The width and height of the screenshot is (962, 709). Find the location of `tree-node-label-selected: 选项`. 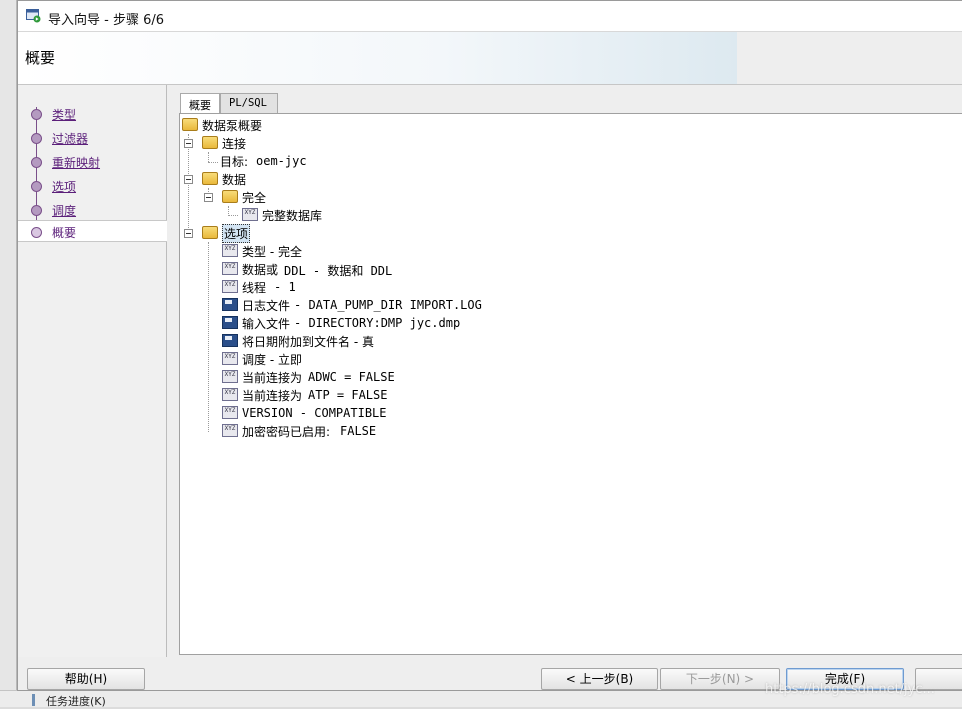

tree-node-label-selected: 选项 is located at coordinates (236, 233).